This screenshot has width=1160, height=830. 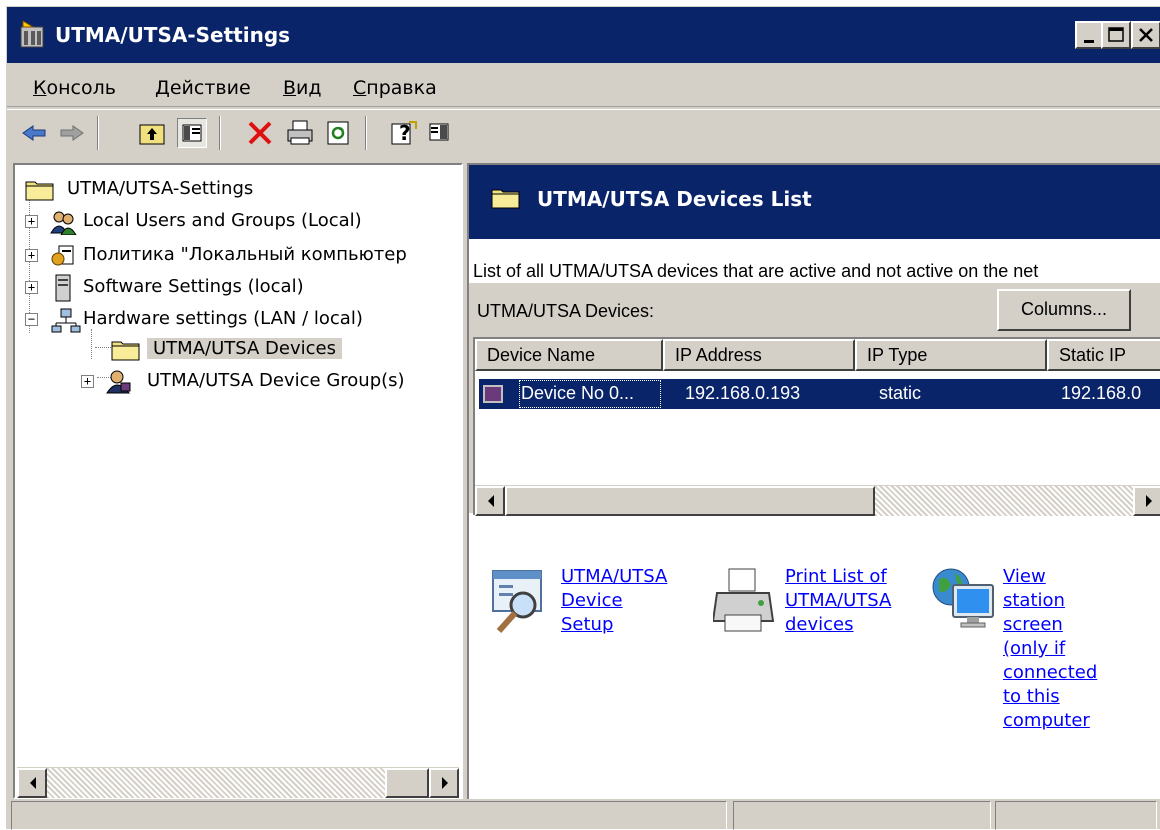 I want to click on column-header-static-ip: Static IP, so click(x=1103, y=355).